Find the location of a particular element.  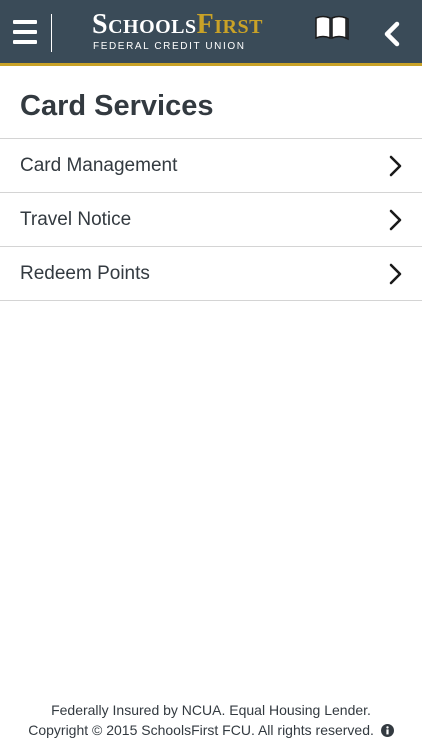

list-item-label: Card Management is located at coordinates (99, 165).